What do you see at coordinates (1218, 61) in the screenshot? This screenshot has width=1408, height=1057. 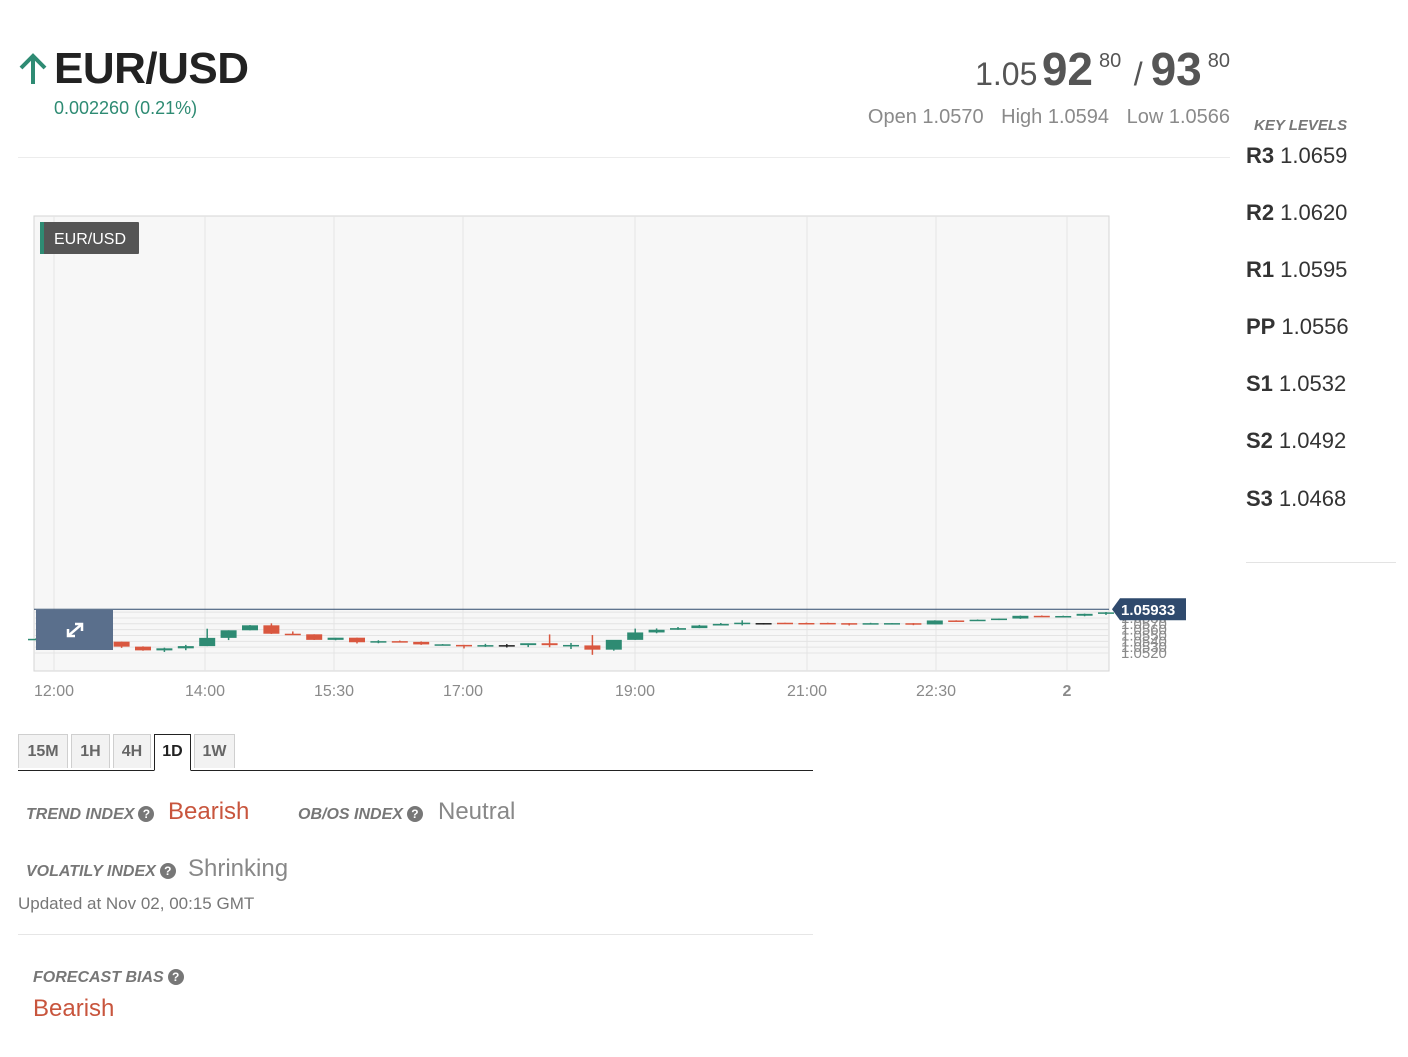 I see `ask-pip: 80` at bounding box center [1218, 61].